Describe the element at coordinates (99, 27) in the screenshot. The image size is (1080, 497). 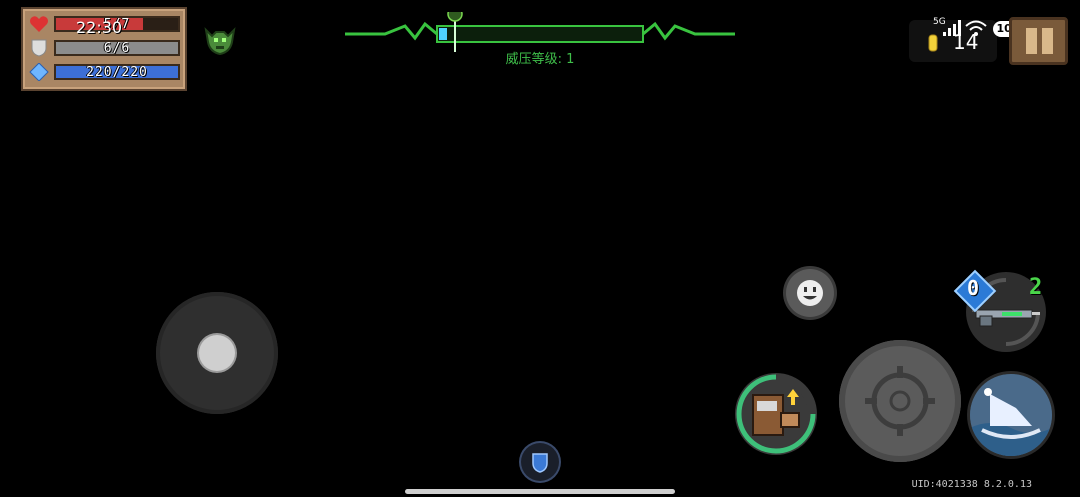
I see `overlay-clock: 22:30` at that location.